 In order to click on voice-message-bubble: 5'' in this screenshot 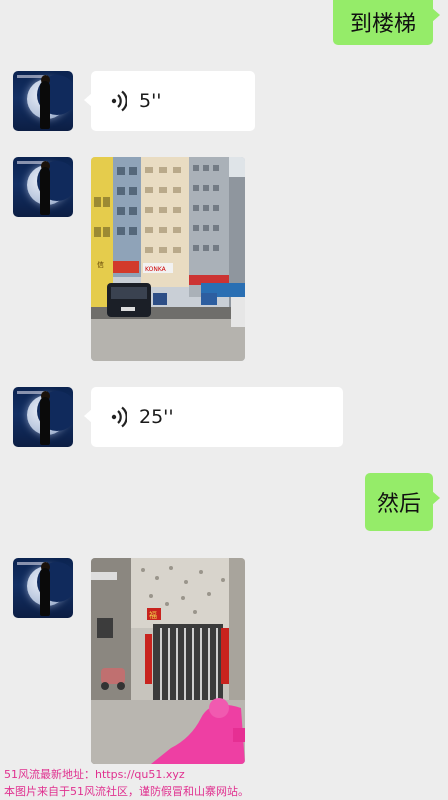, I will do `click(169, 101)`.